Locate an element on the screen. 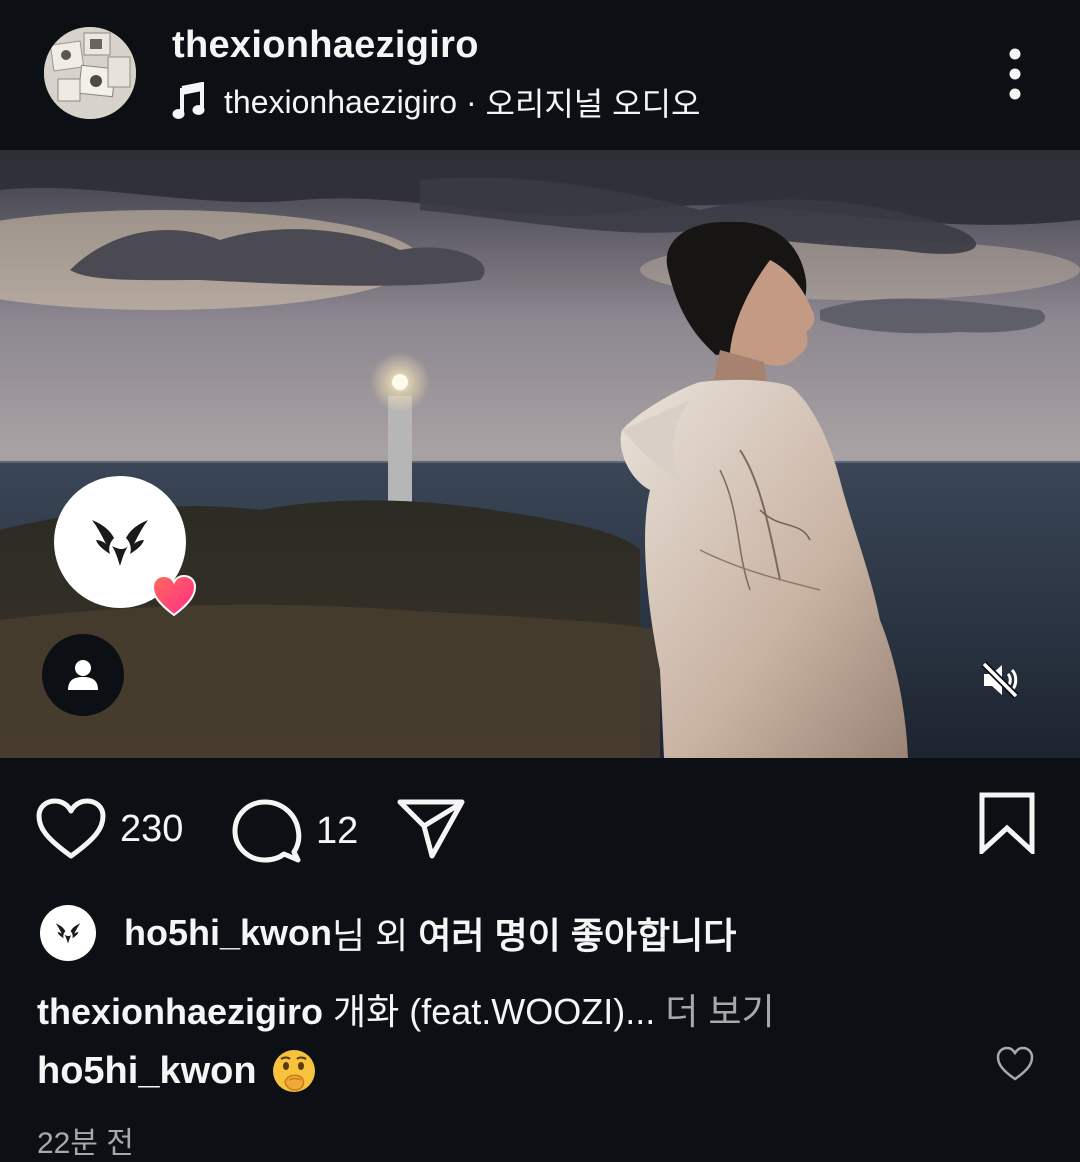 Image resolution: width=1080 pixels, height=1162 pixels. tagged-users-button is located at coordinates (83, 675).